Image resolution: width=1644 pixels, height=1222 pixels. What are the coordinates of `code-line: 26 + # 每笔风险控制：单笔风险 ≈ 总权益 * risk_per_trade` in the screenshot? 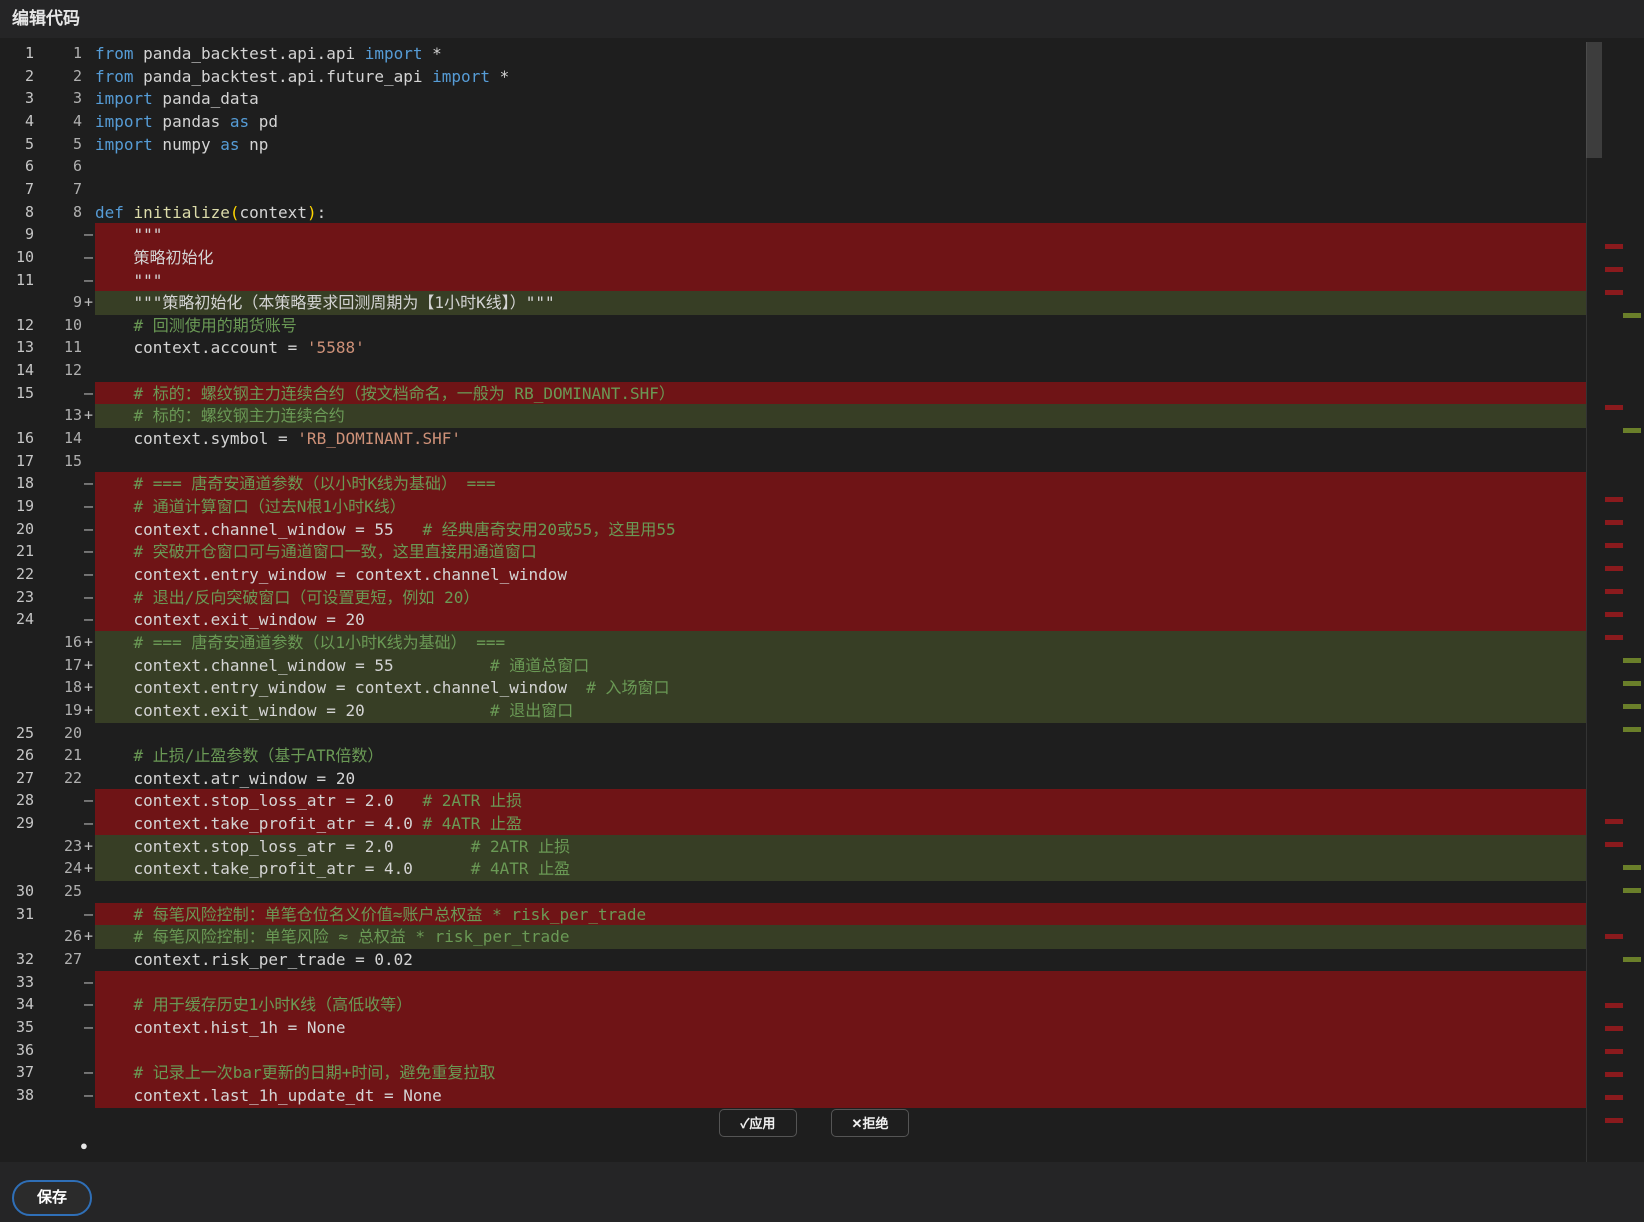 It's located at (822, 937).